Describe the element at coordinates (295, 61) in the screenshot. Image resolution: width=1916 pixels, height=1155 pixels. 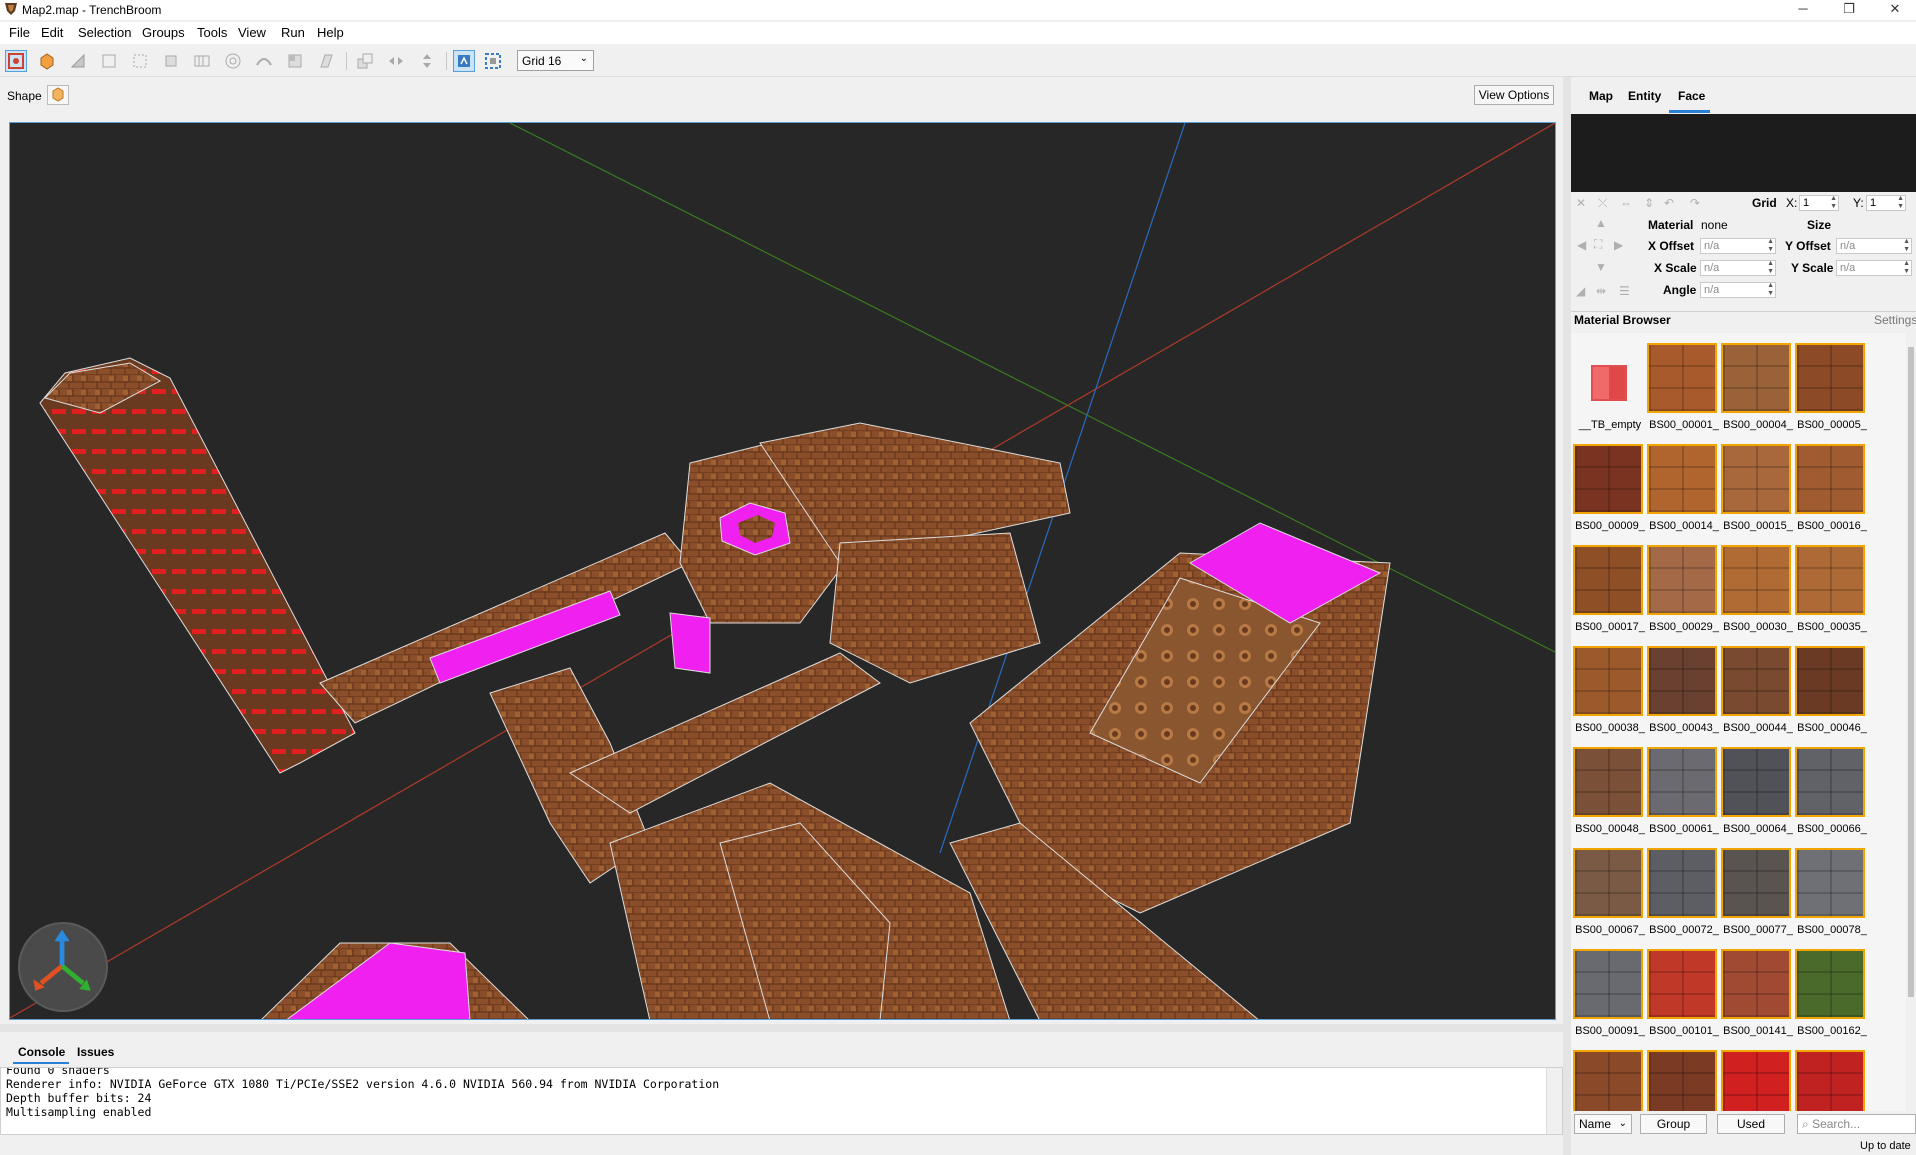
I see `csg-convex-icon` at that location.